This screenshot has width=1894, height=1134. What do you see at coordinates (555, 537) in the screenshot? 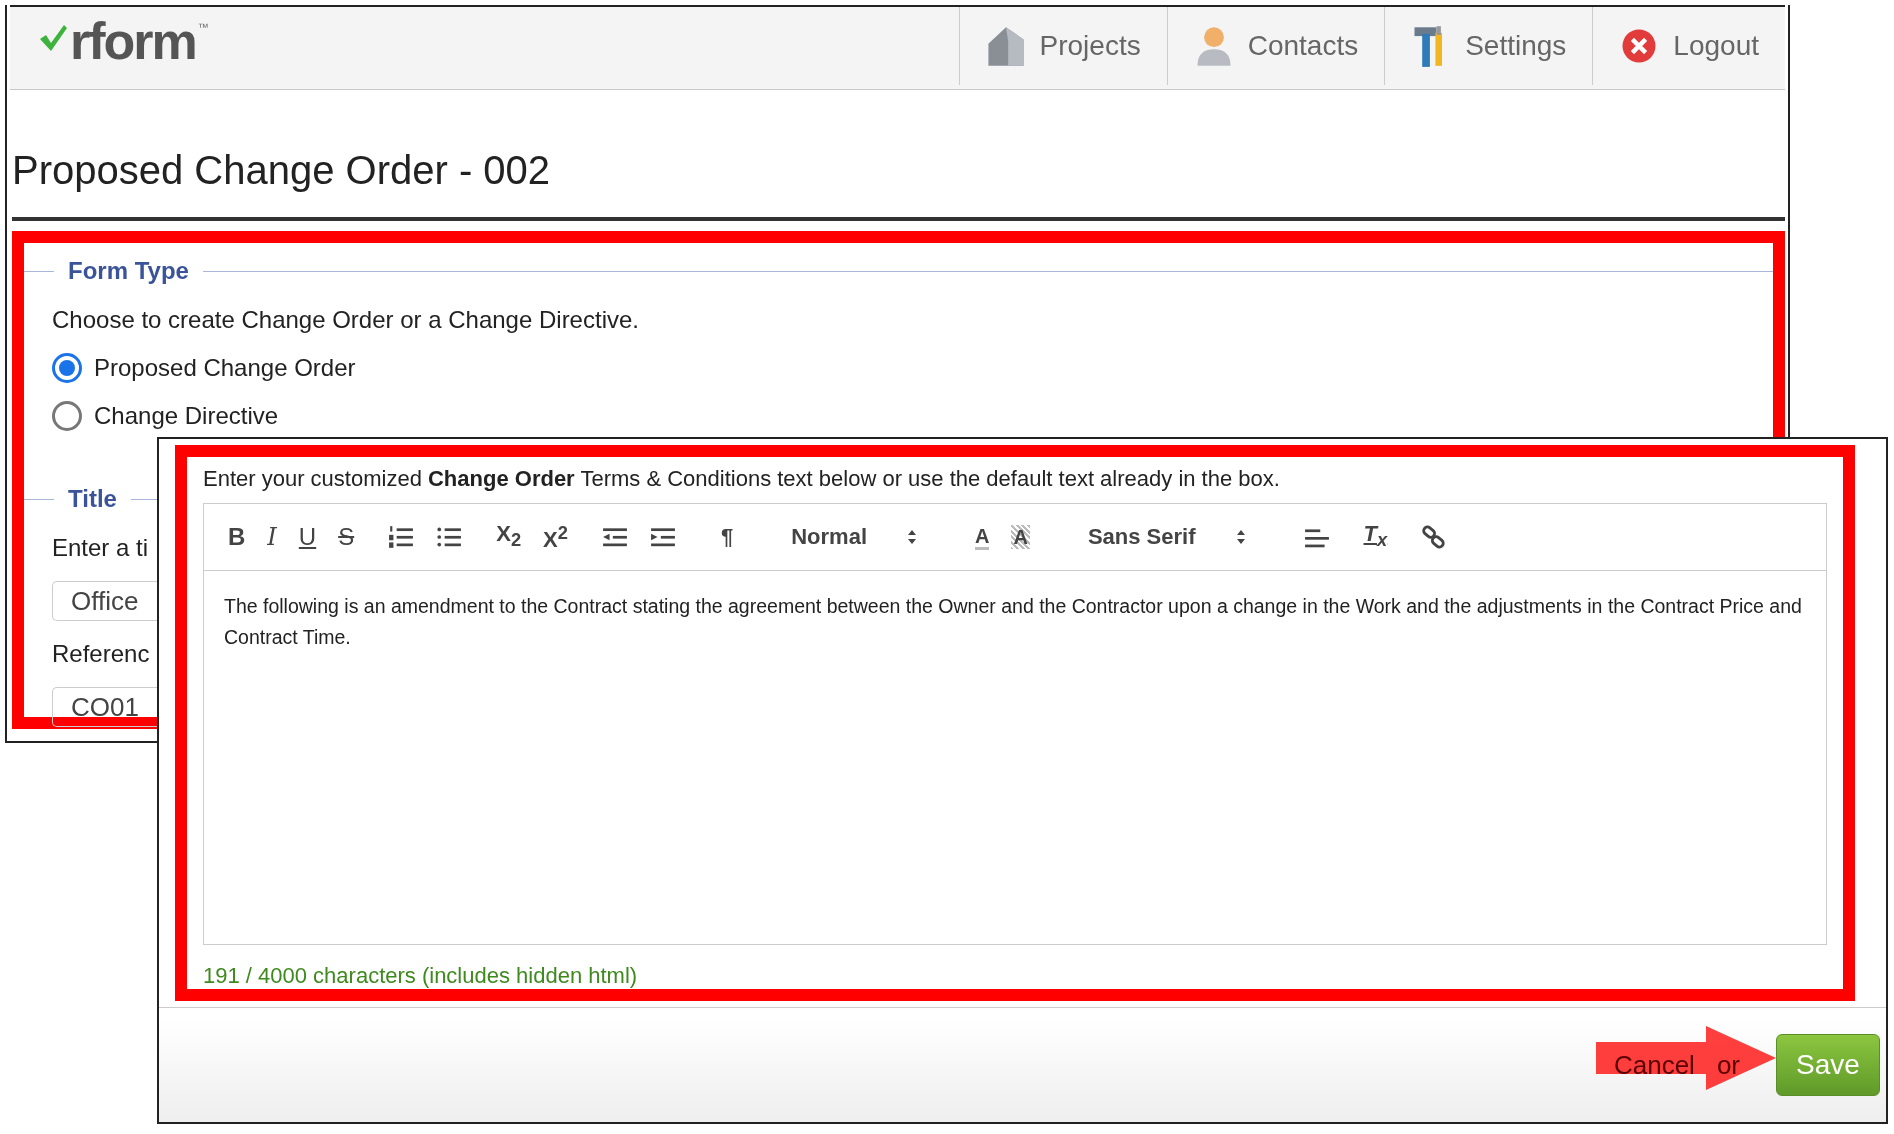
I see `superscript-button: X$^{2}$` at bounding box center [555, 537].